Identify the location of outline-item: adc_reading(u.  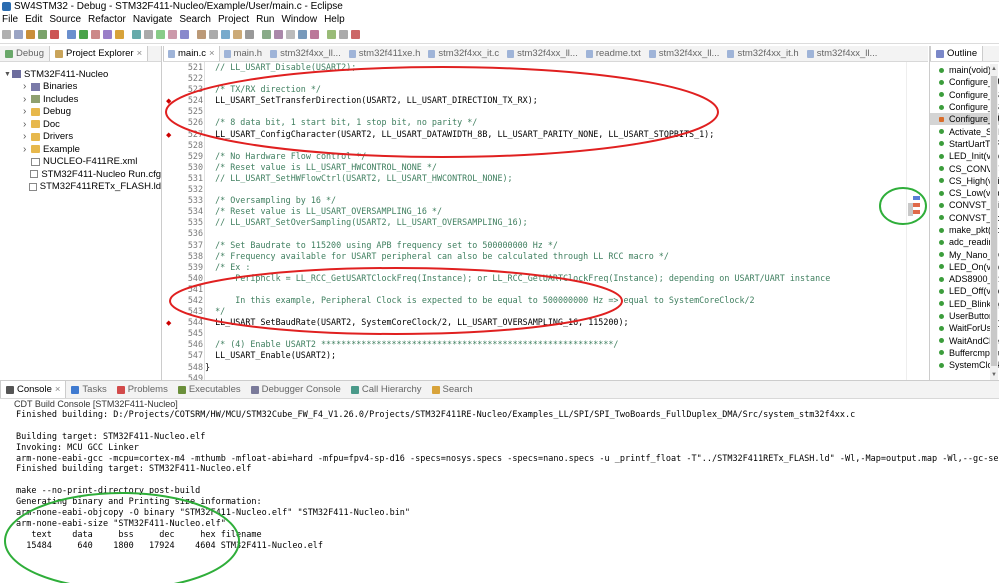
(964, 242).